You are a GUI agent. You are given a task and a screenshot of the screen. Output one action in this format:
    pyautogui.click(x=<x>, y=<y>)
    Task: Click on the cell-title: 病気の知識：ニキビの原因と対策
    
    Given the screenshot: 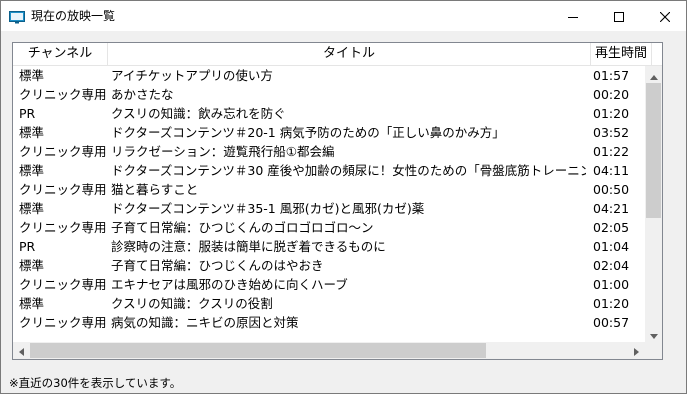 What is the action you would take?
    pyautogui.click(x=205, y=322)
    